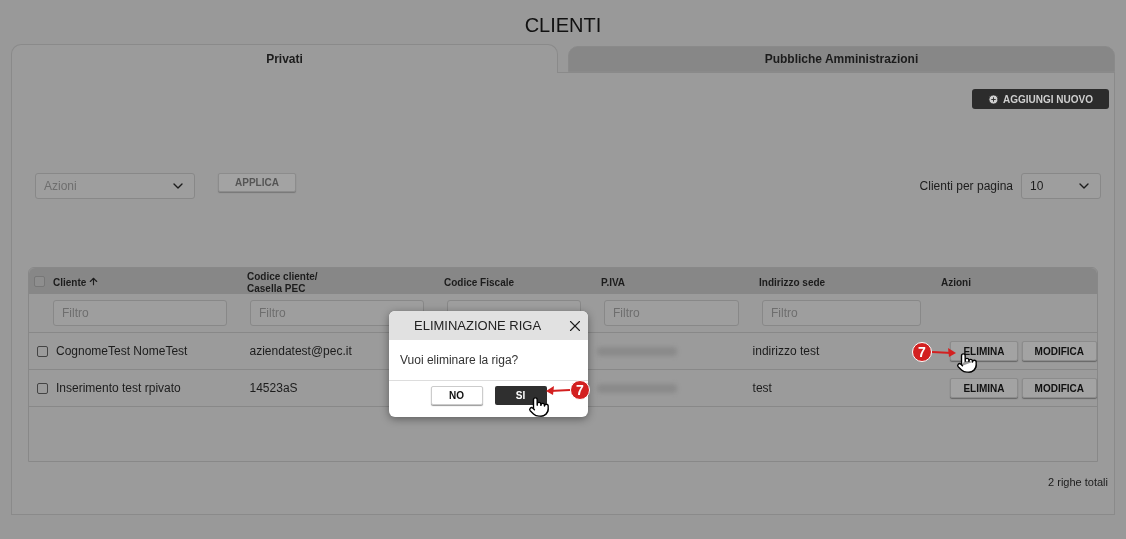  What do you see at coordinates (762, 388) in the screenshot?
I see `table-cell: test` at bounding box center [762, 388].